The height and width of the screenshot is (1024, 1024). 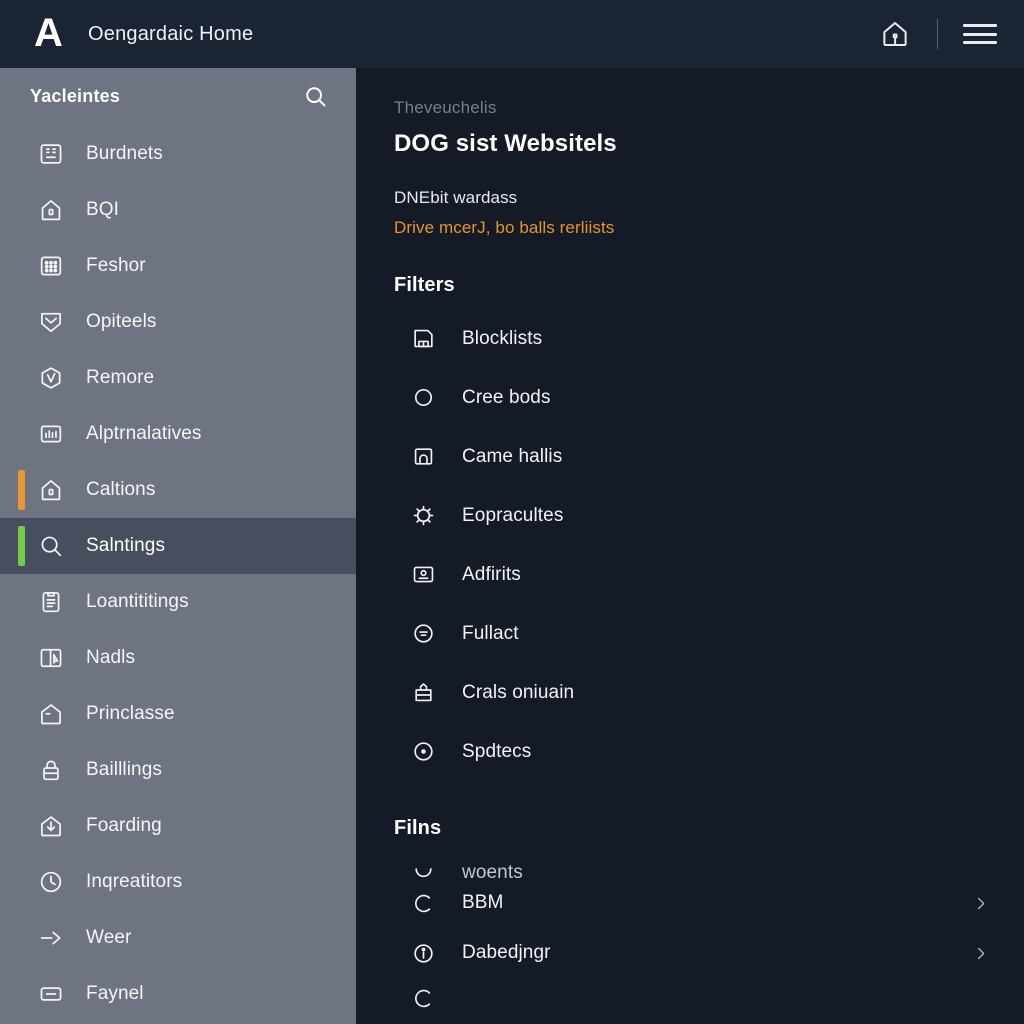 I want to click on circle-dash-icon, so click(x=423, y=634).